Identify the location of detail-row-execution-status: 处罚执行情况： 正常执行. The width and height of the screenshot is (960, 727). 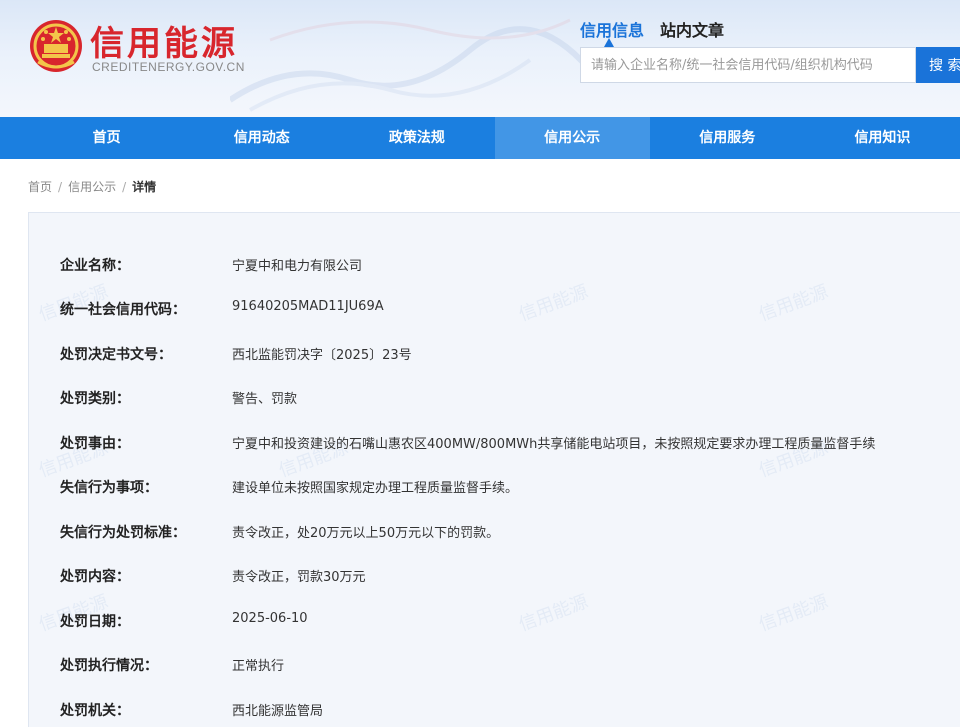
(494, 667).